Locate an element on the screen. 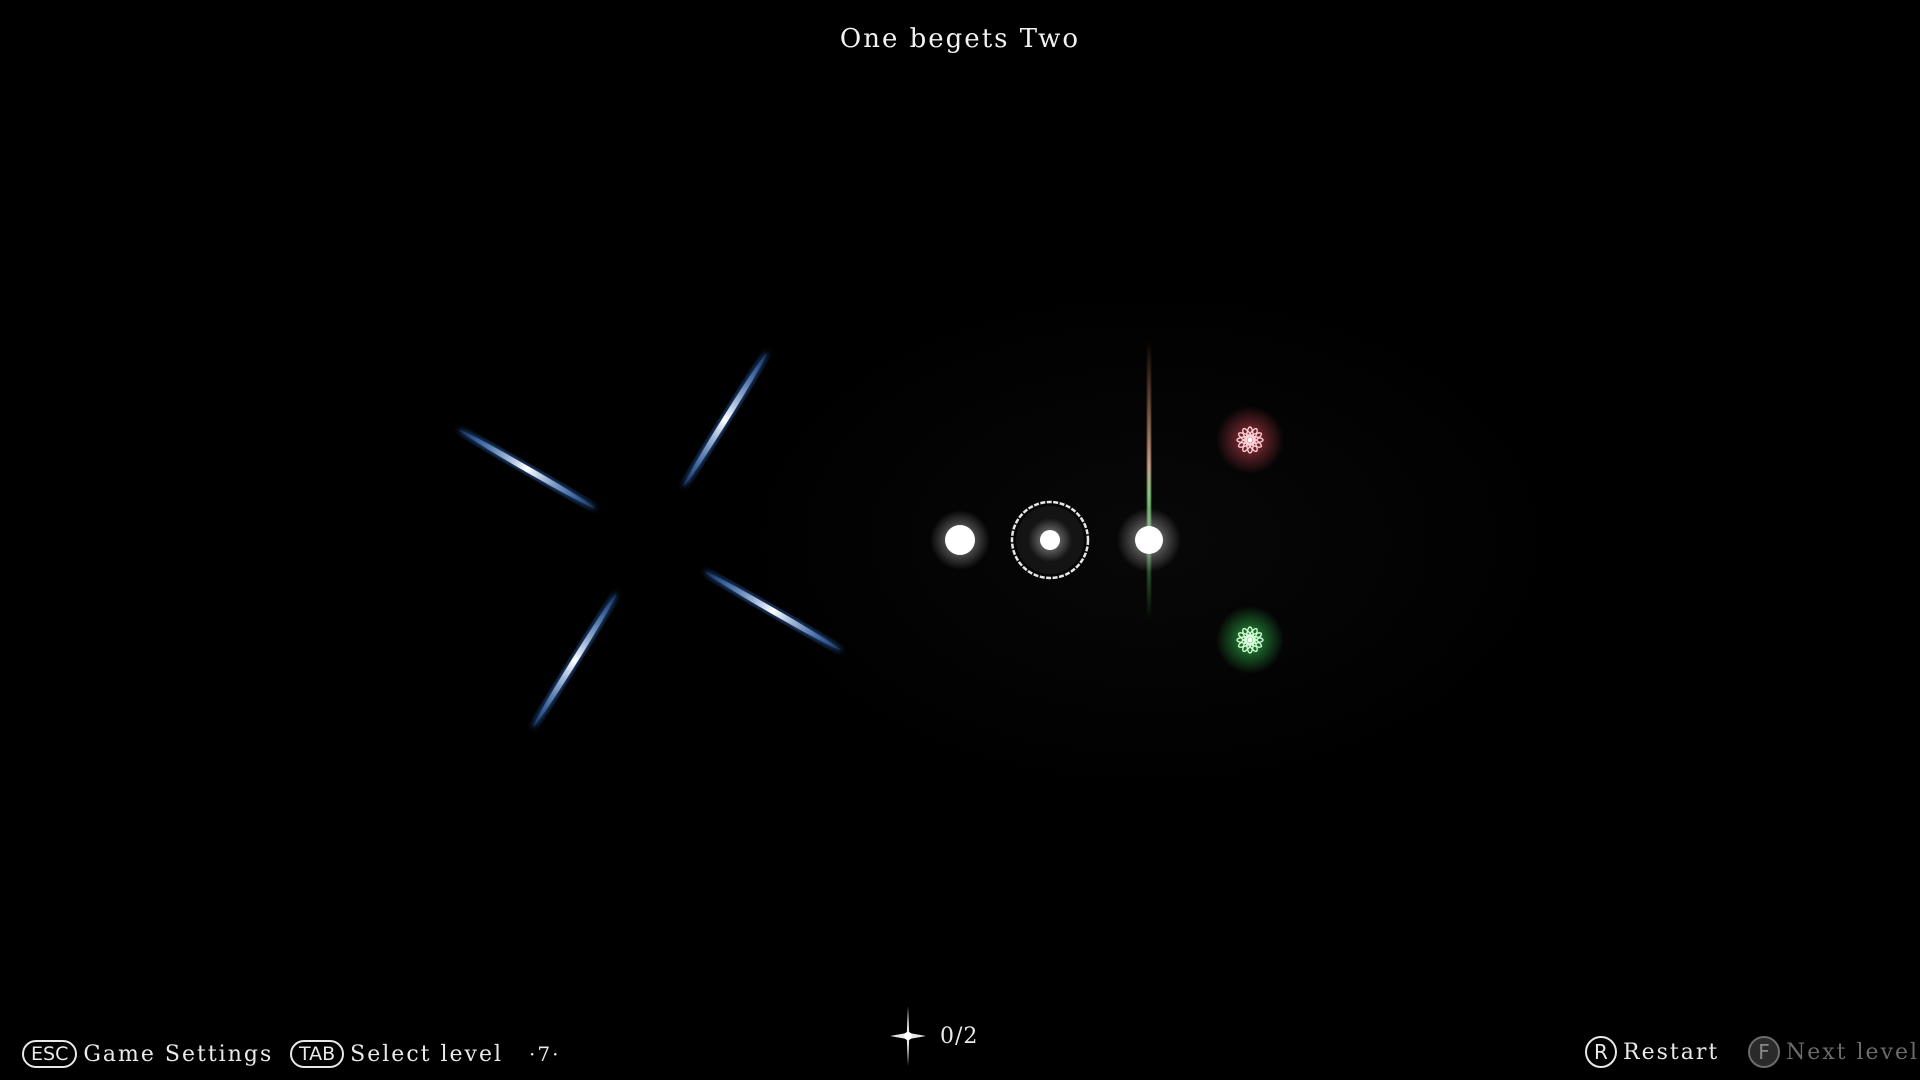 The height and width of the screenshot is (1080, 1920). game-settings-label: Game Settings is located at coordinates (178, 1054).